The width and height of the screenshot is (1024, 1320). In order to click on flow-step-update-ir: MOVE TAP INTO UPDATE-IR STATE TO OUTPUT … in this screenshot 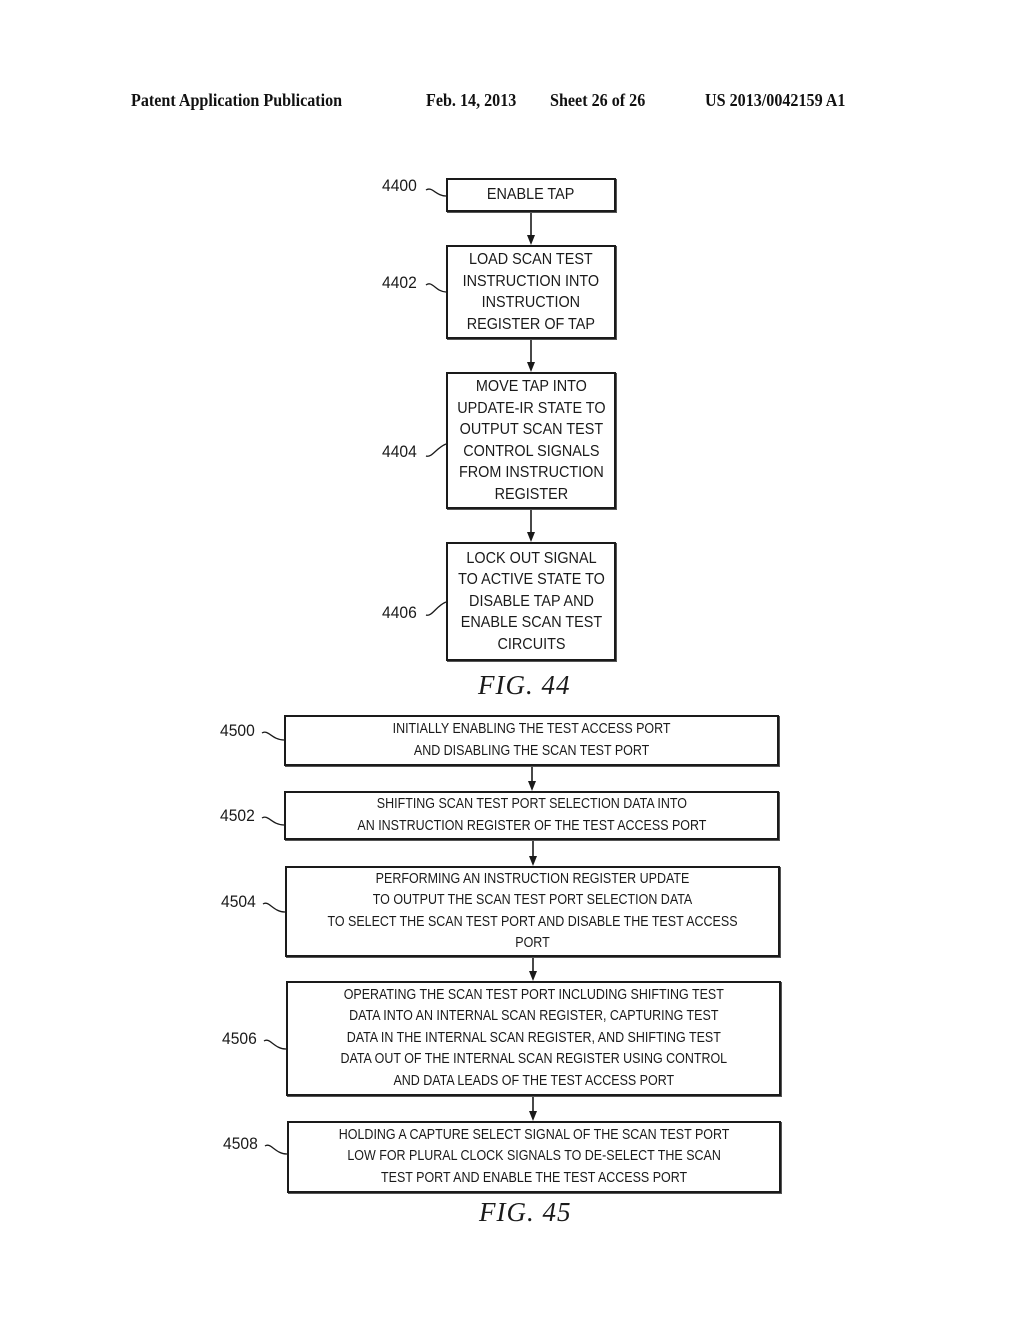, I will do `click(531, 440)`.